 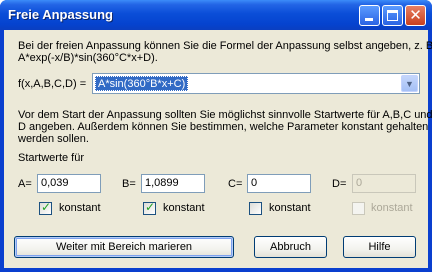 What do you see at coordinates (53, 139) in the screenshot?
I see `info-text-line-3: werden sollen.` at bounding box center [53, 139].